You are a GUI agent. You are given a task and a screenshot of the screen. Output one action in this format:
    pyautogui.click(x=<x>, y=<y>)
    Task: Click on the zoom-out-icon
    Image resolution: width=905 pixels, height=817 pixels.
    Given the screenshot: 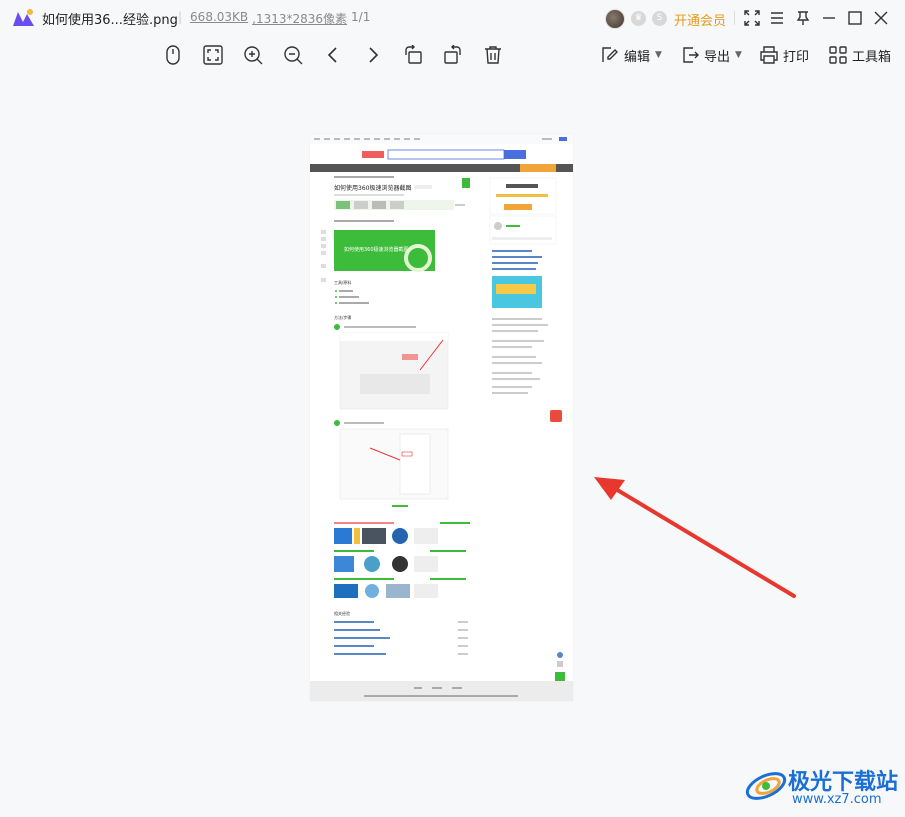 What is the action you would take?
    pyautogui.click(x=293, y=55)
    